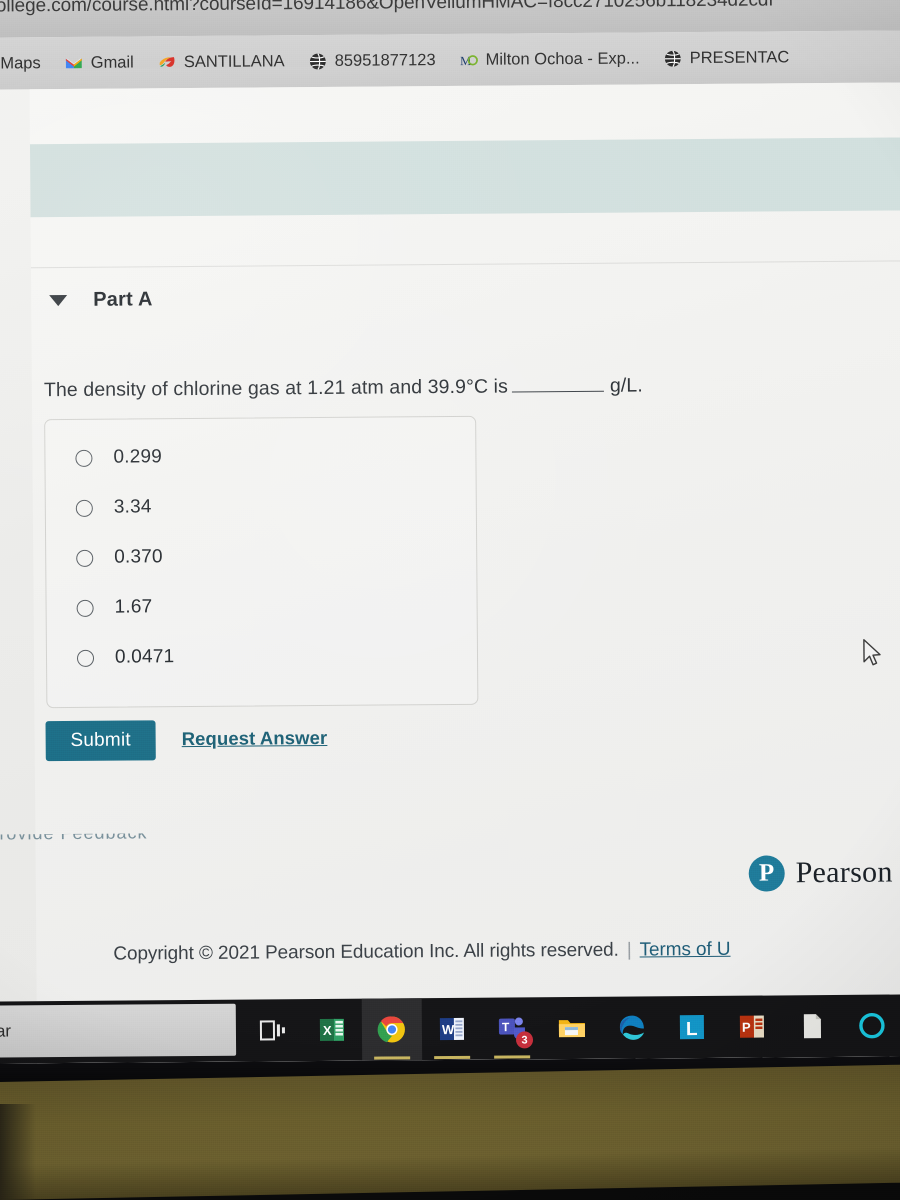 The height and width of the screenshot is (1200, 900). Describe the element at coordinates (626, 385) in the screenshot. I see `question-suffix: g/L.` at that location.